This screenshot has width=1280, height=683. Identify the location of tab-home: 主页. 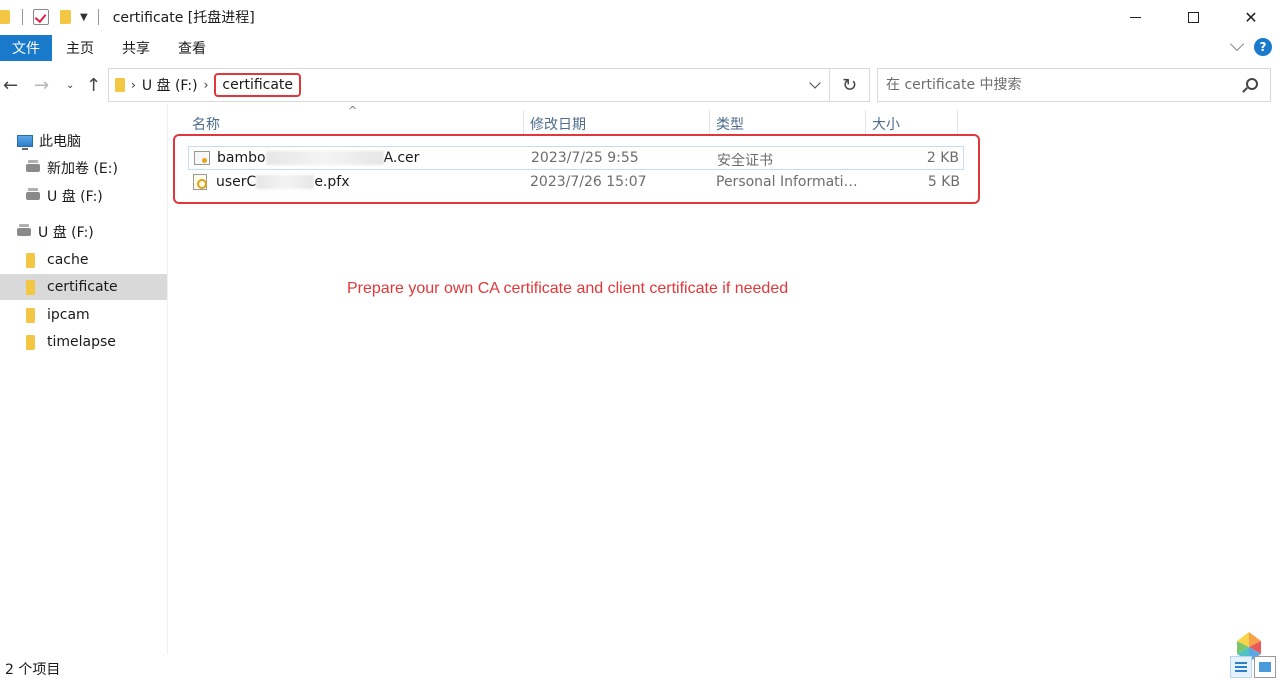
(80, 48).